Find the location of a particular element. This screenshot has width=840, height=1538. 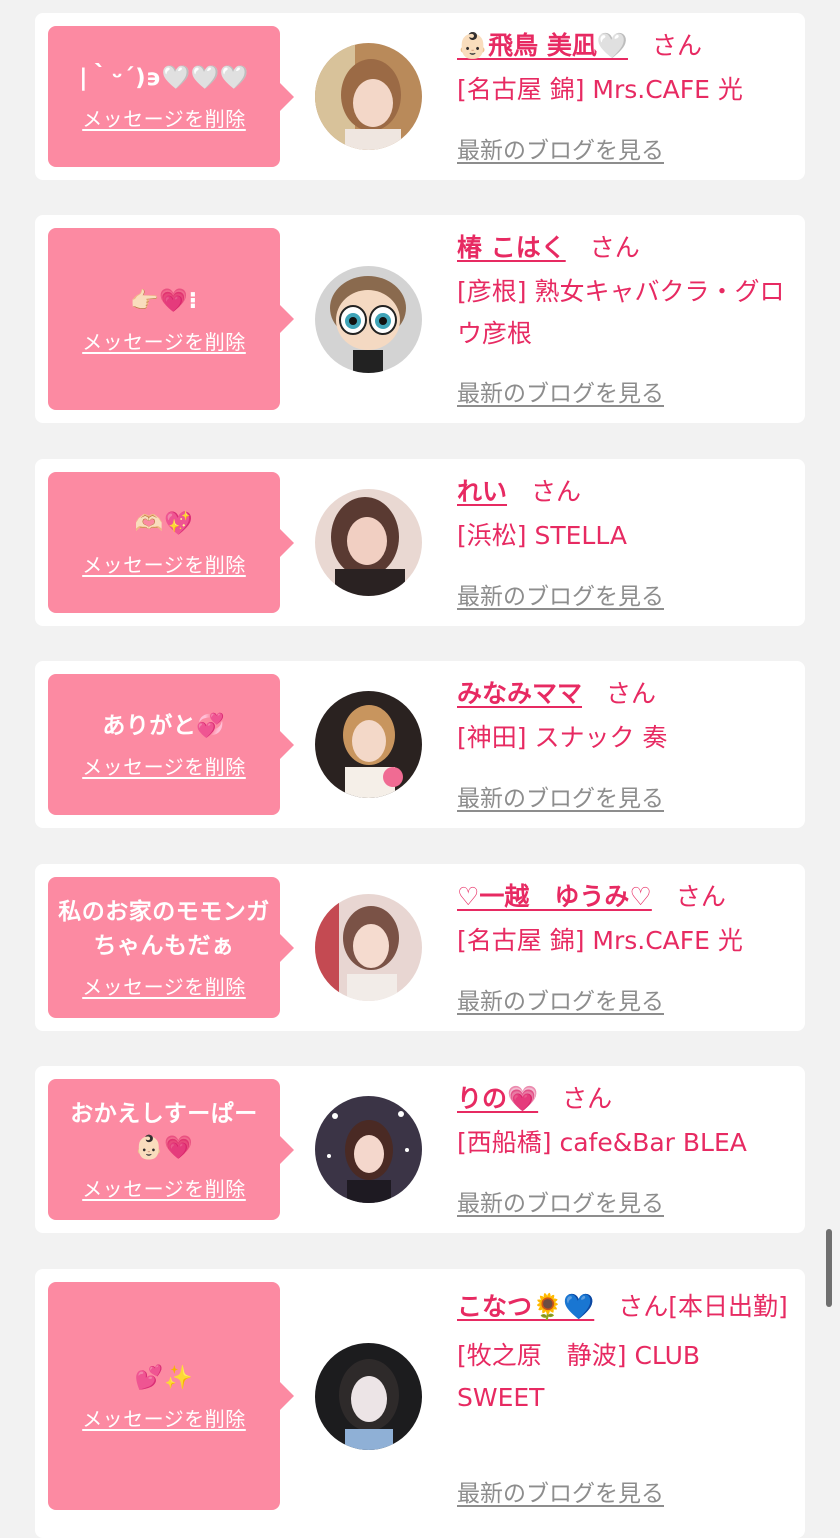

sender-info: りの💗 さん [西船橋] cafe&Bar BLEA is located at coordinates (624, 1123).